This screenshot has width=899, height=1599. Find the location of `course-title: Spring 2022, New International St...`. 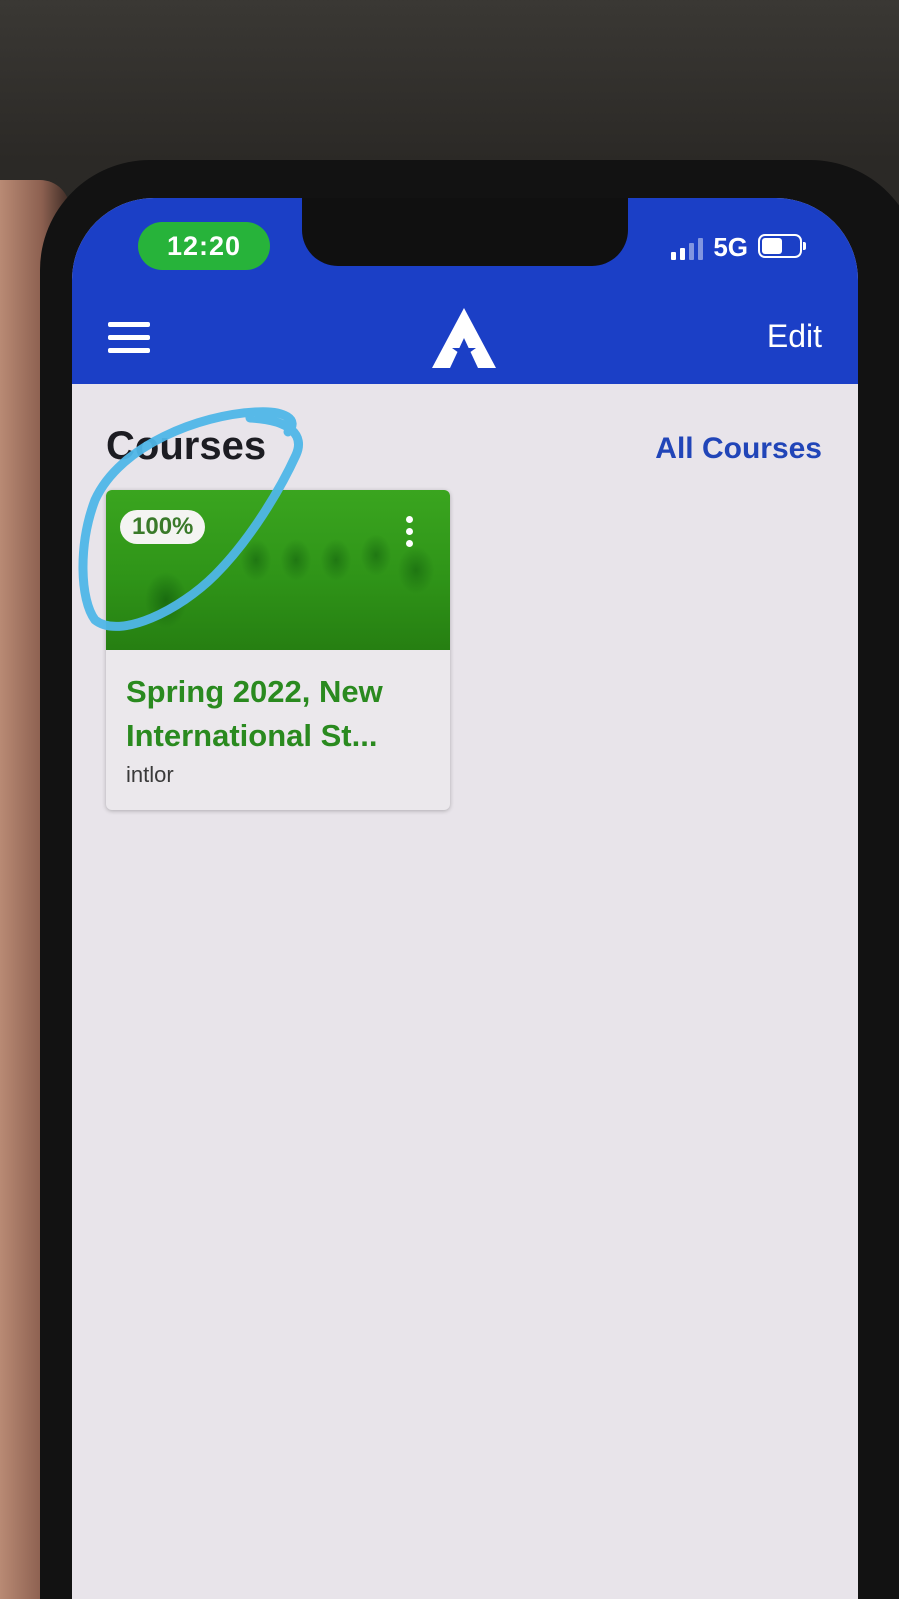

course-title: Spring 2022, New International St... is located at coordinates (284, 714).